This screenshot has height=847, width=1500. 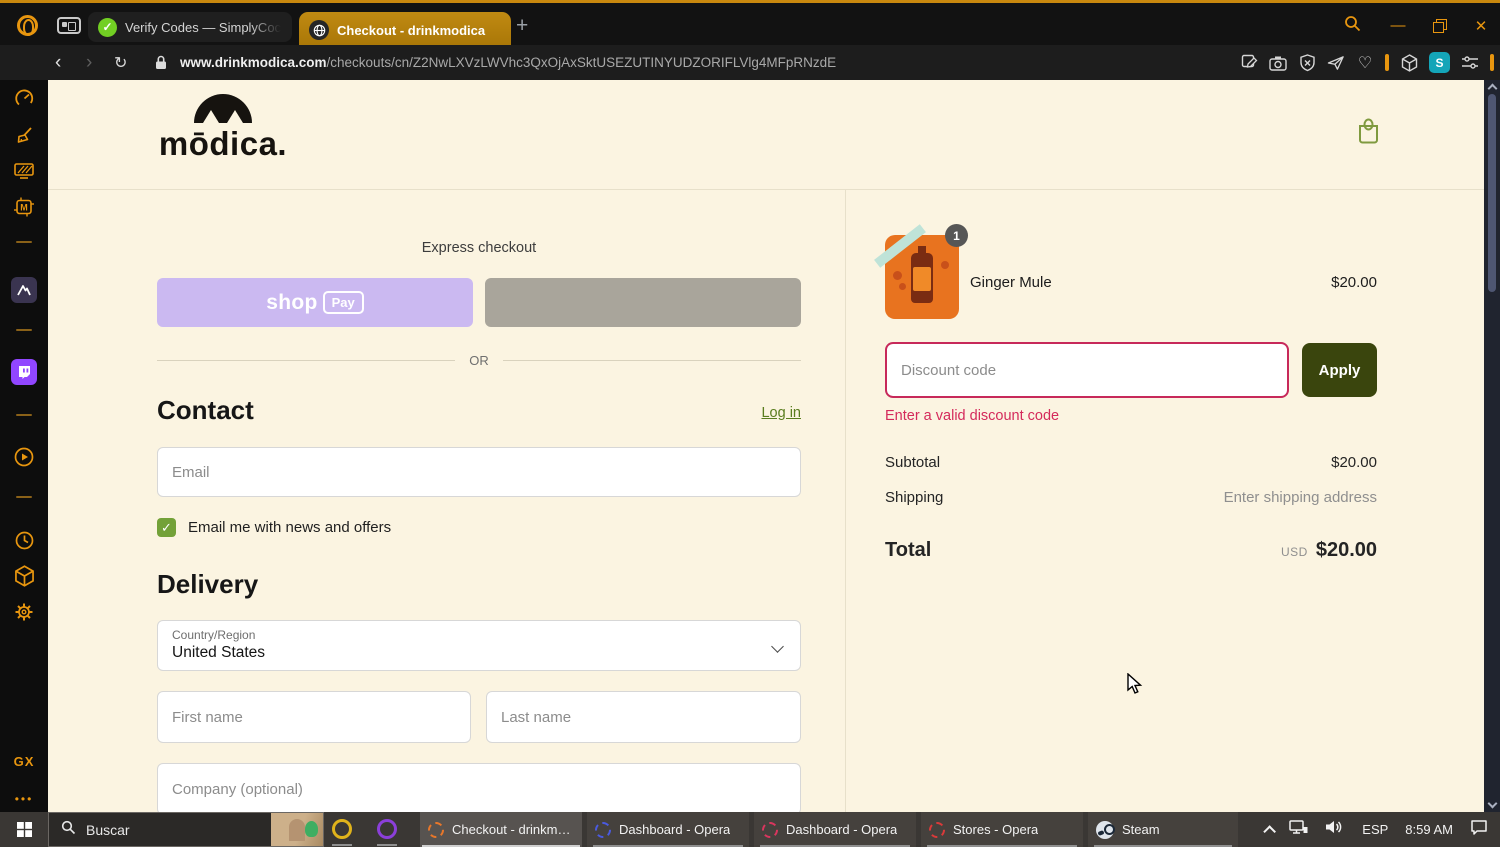 I want to click on settings-gear-icon, so click(x=24, y=612).